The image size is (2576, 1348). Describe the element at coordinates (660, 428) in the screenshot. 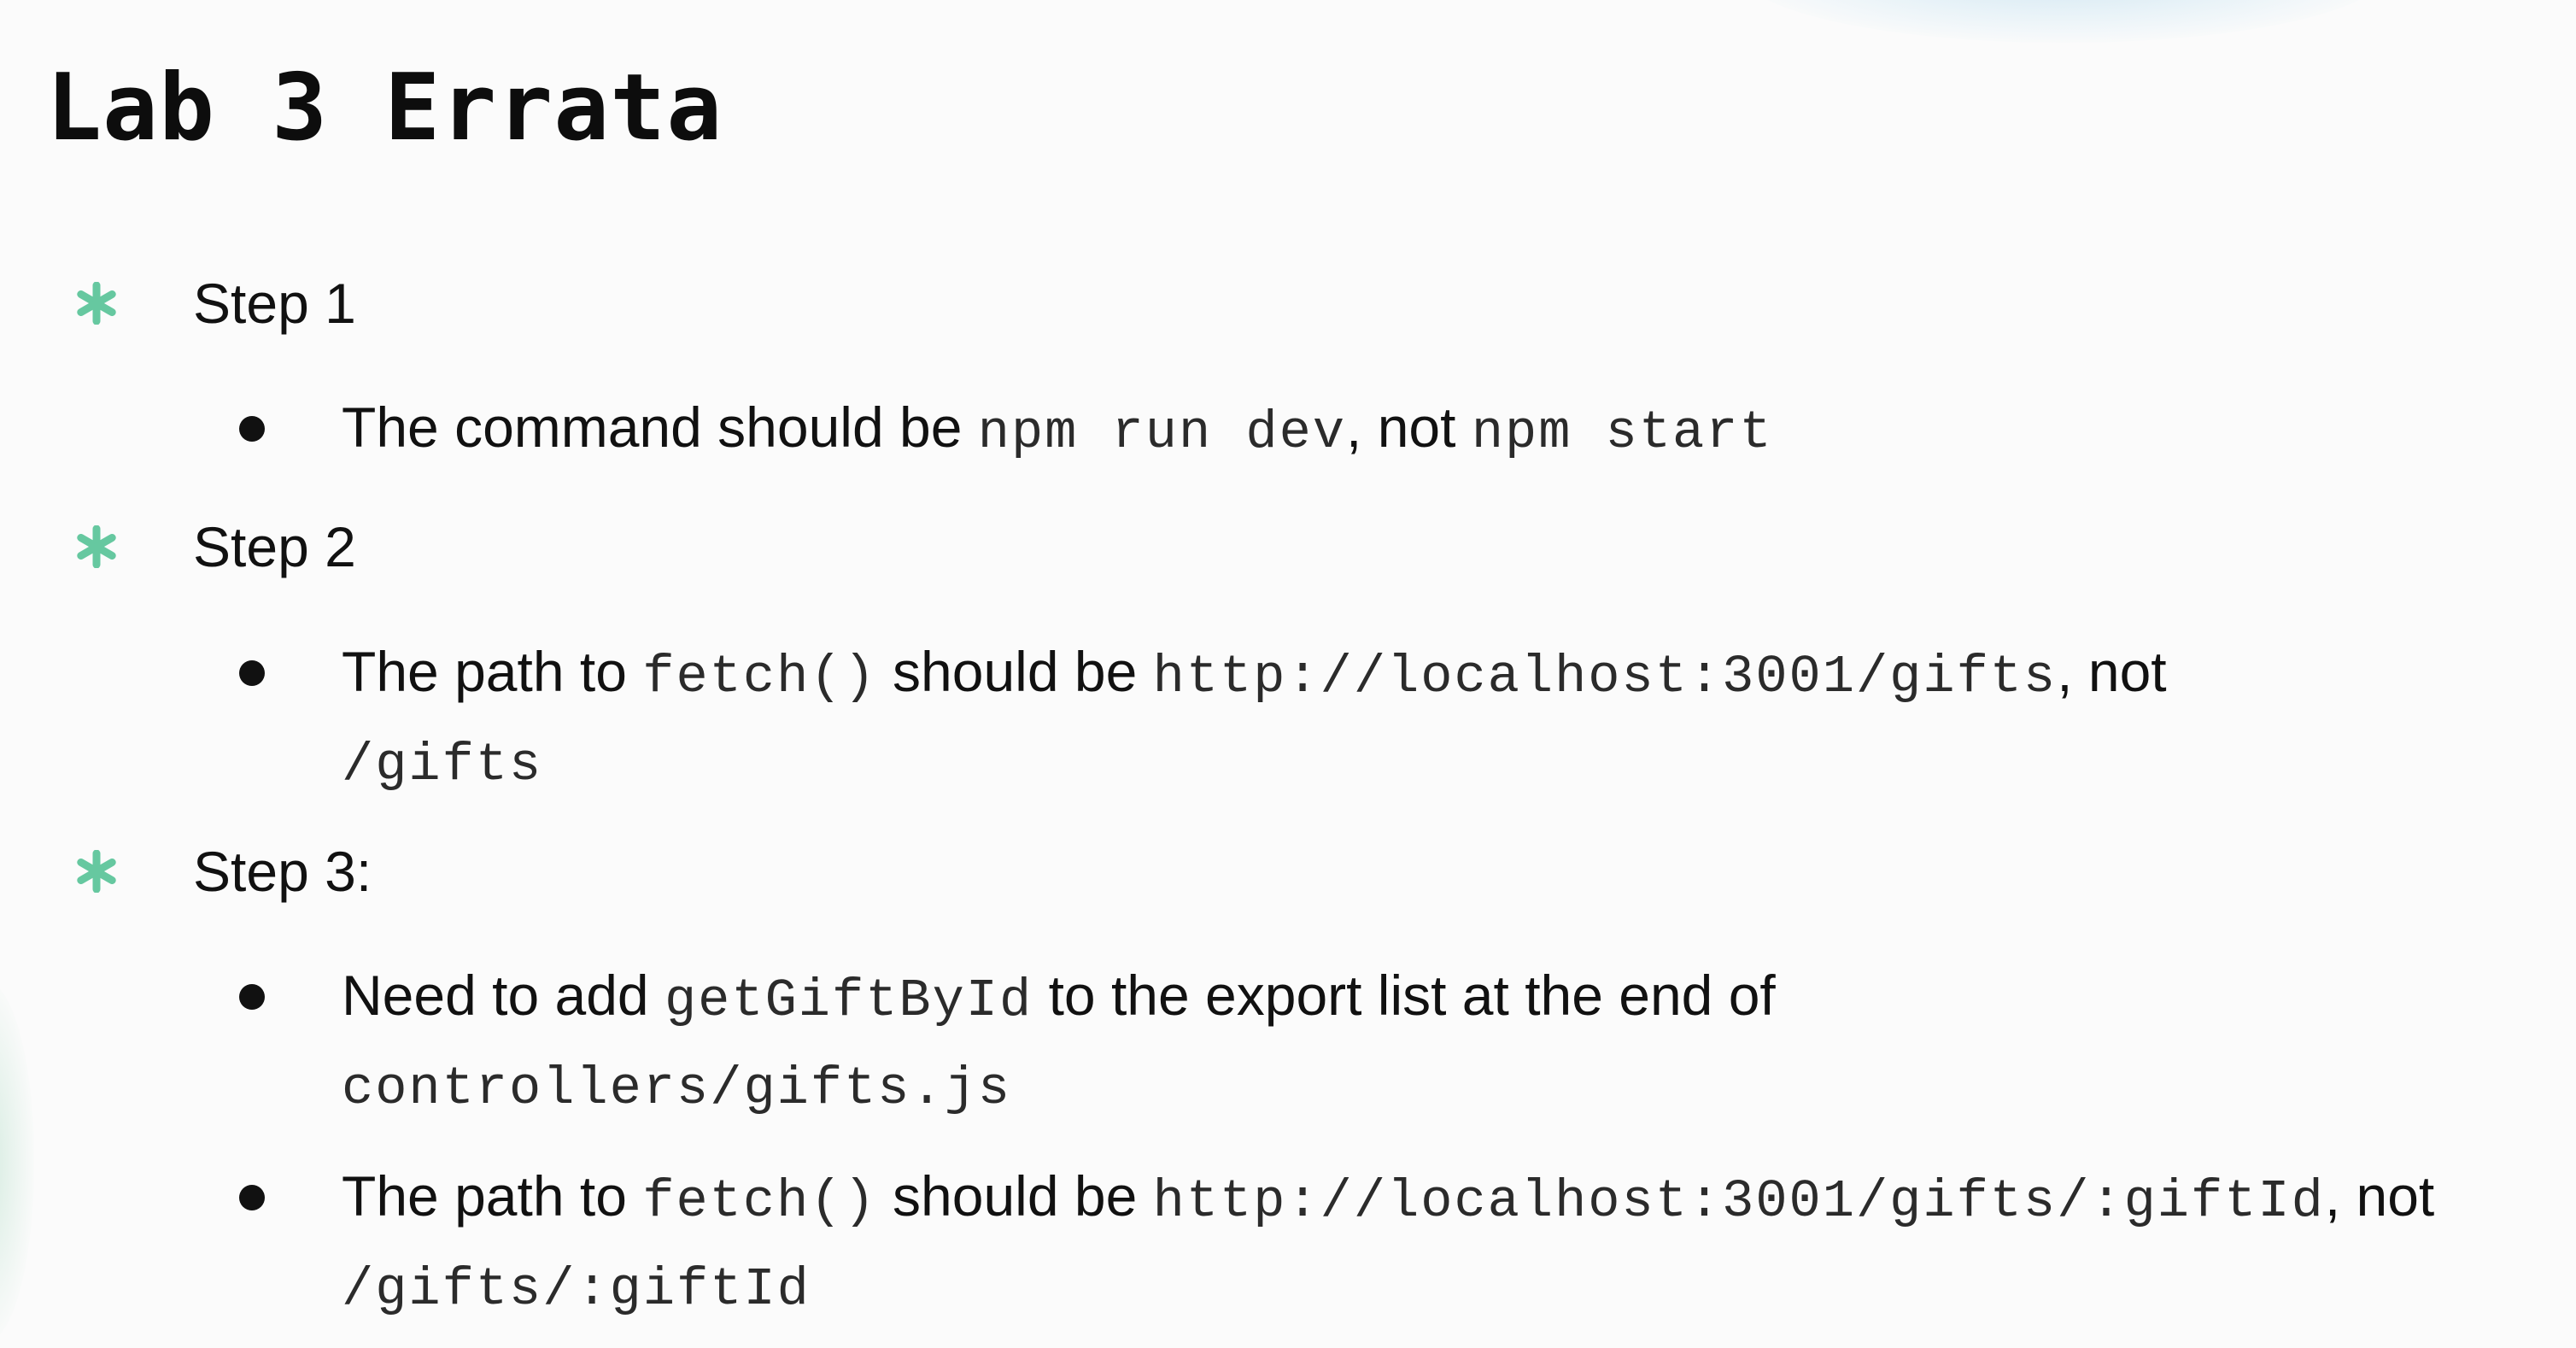

I see `bullet-text-segment: The command should be` at that location.